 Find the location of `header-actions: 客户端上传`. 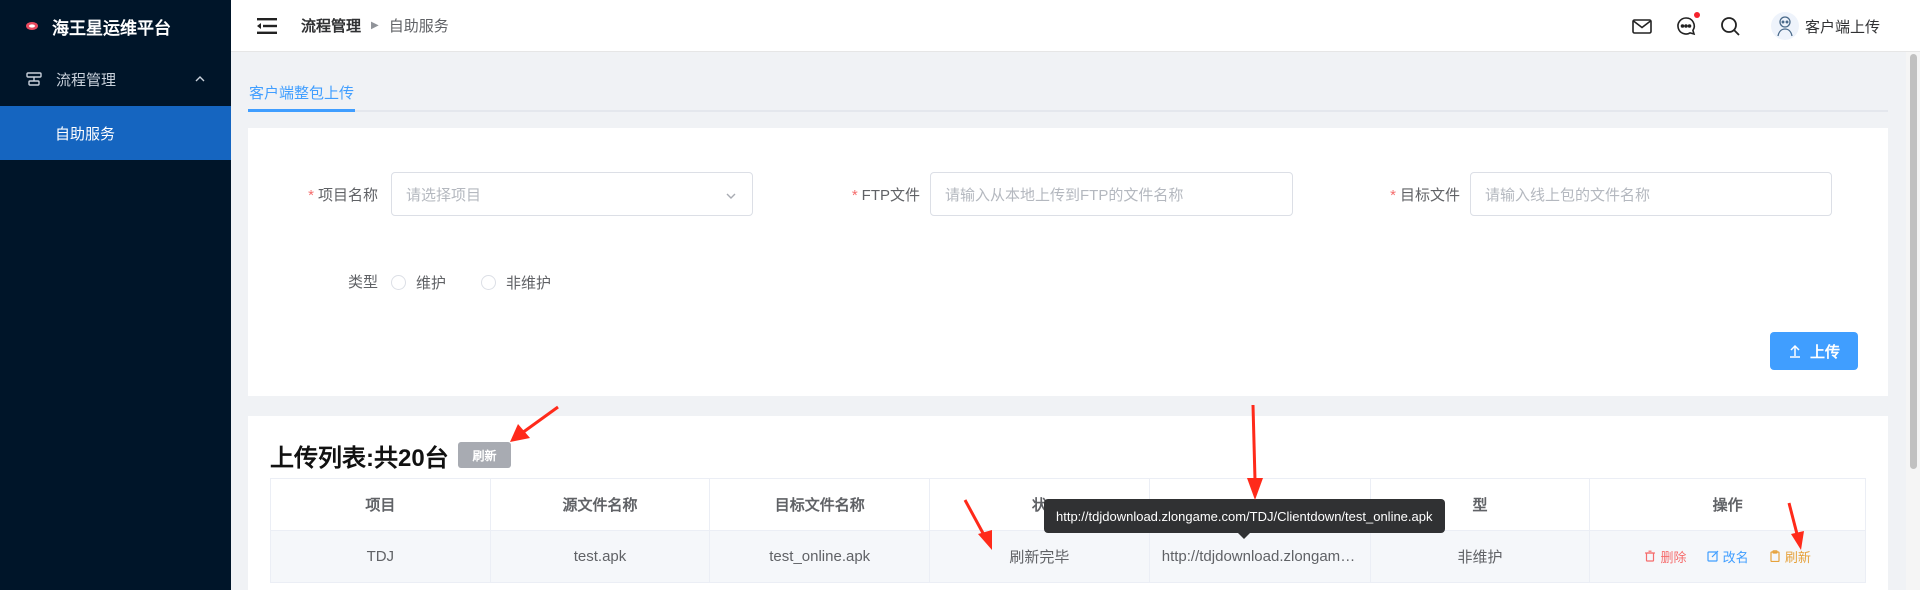

header-actions: 客户端上传 is located at coordinates (1744, 26).